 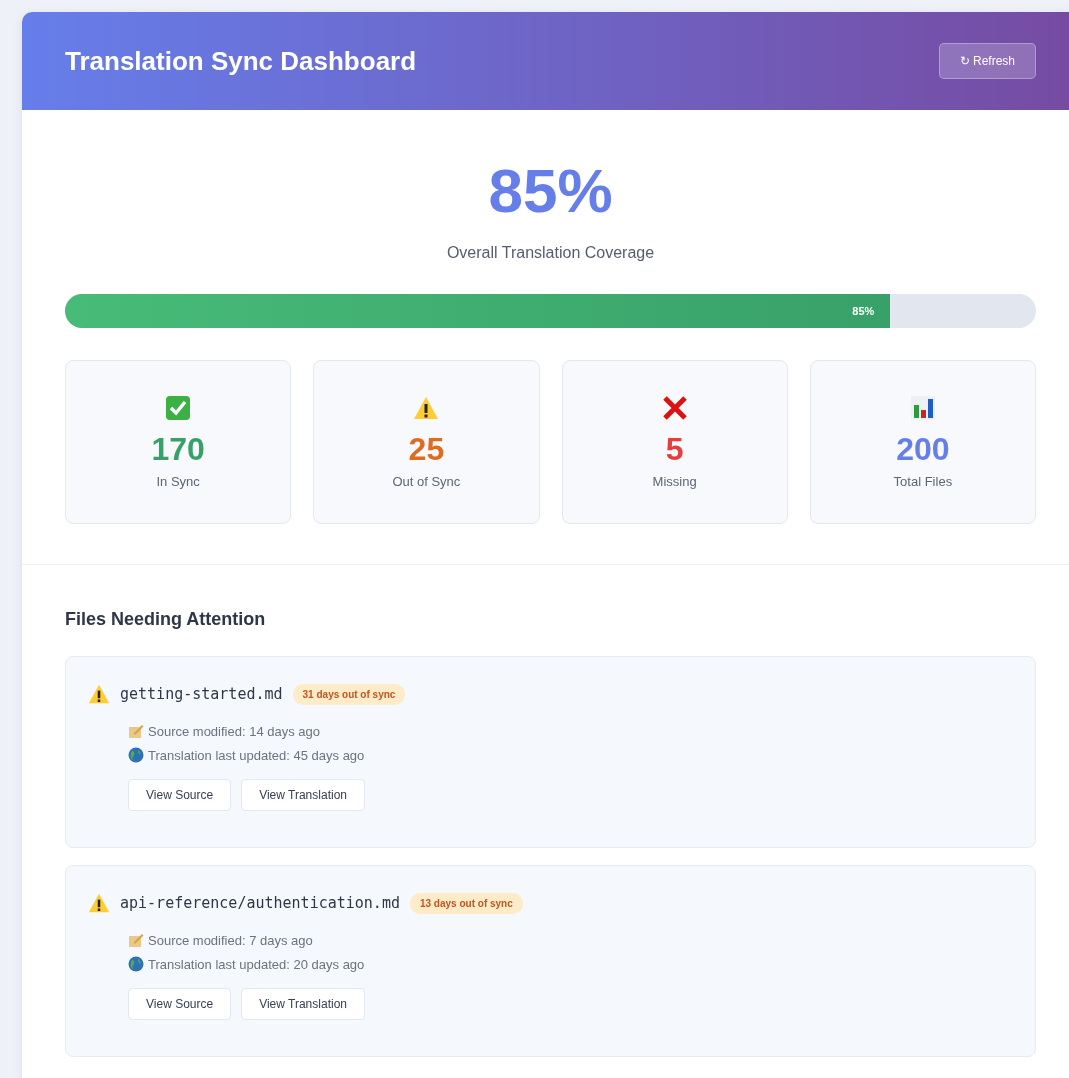 What do you see at coordinates (987, 61) in the screenshot?
I see `refresh-button: ↻ Refresh` at bounding box center [987, 61].